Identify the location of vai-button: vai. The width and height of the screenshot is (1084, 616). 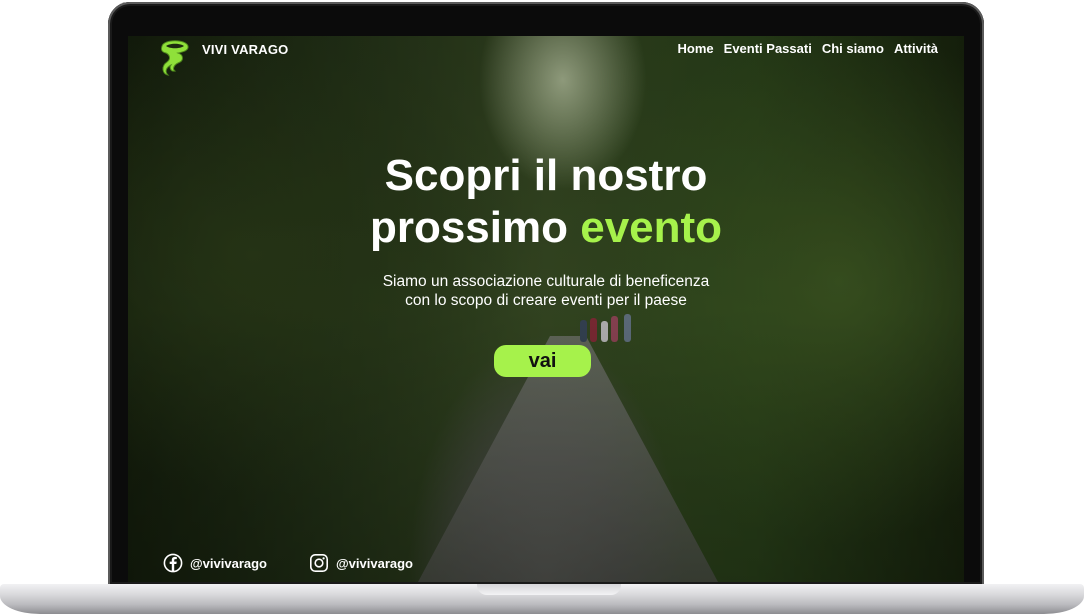
(542, 361).